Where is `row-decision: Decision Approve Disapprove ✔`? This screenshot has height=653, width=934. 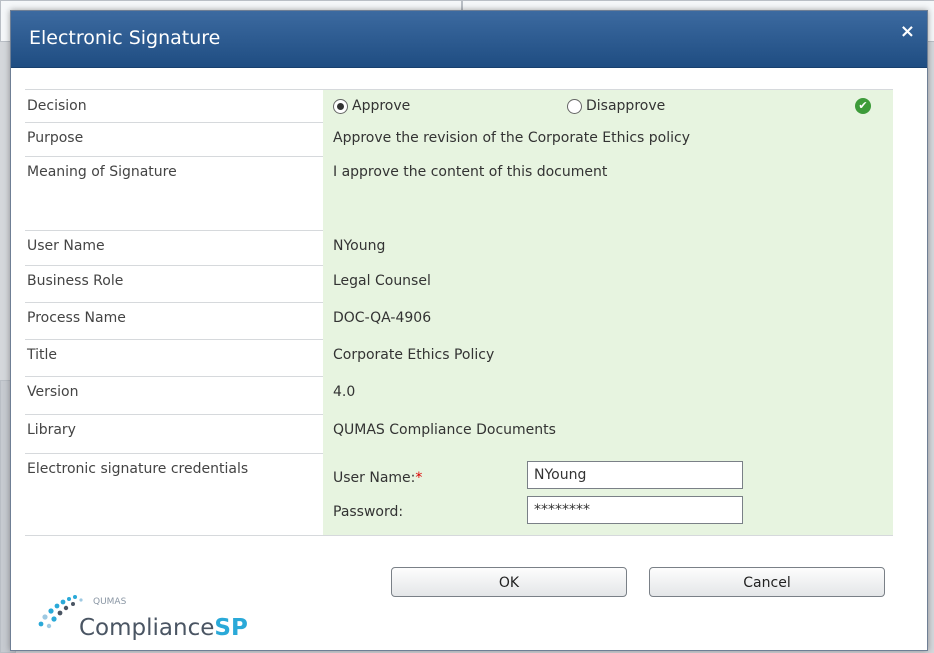
row-decision: Decision Approve Disapprove ✔ is located at coordinates (459, 106).